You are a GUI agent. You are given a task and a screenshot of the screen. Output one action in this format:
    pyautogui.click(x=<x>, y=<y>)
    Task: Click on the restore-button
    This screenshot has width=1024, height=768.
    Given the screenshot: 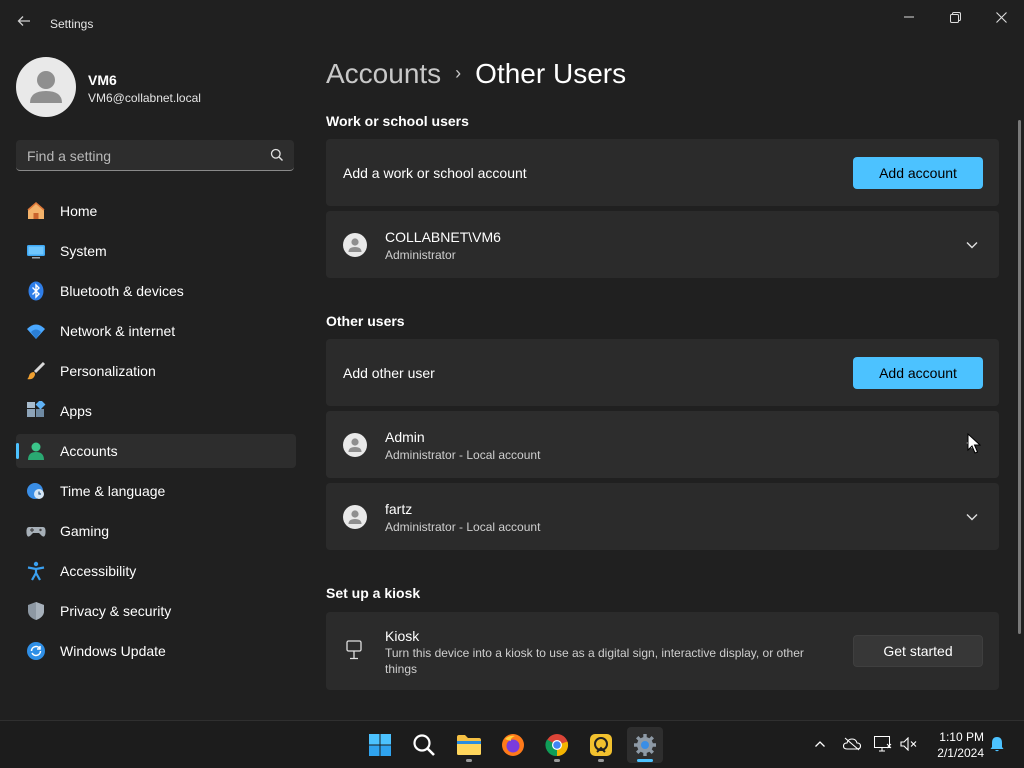 What is the action you would take?
    pyautogui.click(x=955, y=17)
    